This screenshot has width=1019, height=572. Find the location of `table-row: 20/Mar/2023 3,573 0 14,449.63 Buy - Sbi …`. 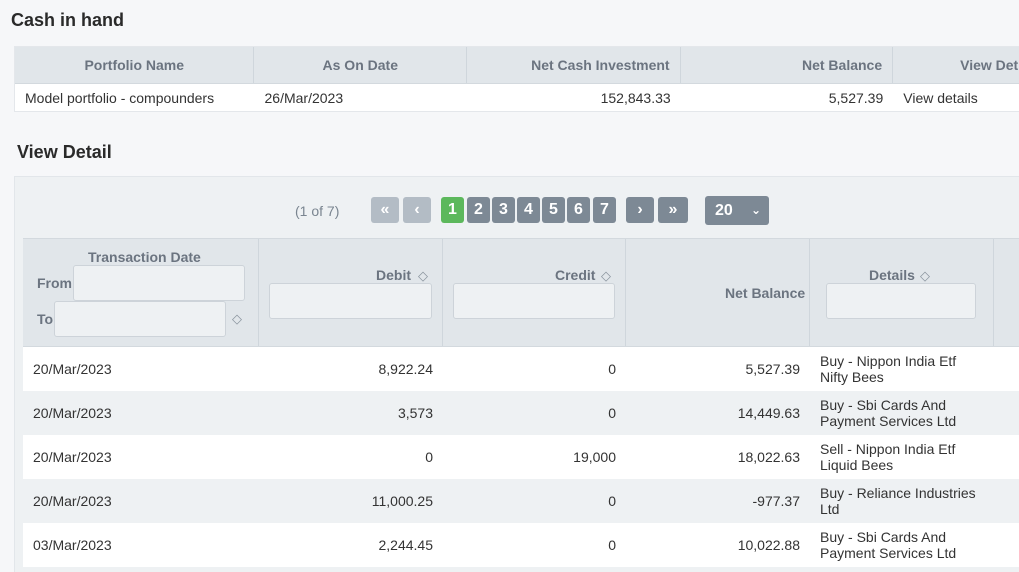

table-row: 20/Mar/2023 3,573 0 14,449.63 Buy - Sbi … is located at coordinates (521, 413).